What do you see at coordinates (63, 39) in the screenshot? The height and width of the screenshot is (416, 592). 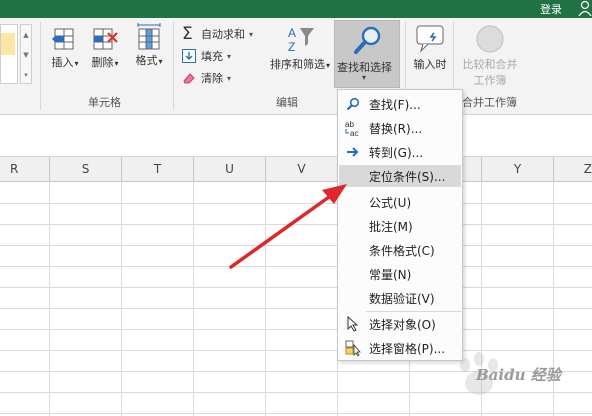 I see `insert-cells-icon` at bounding box center [63, 39].